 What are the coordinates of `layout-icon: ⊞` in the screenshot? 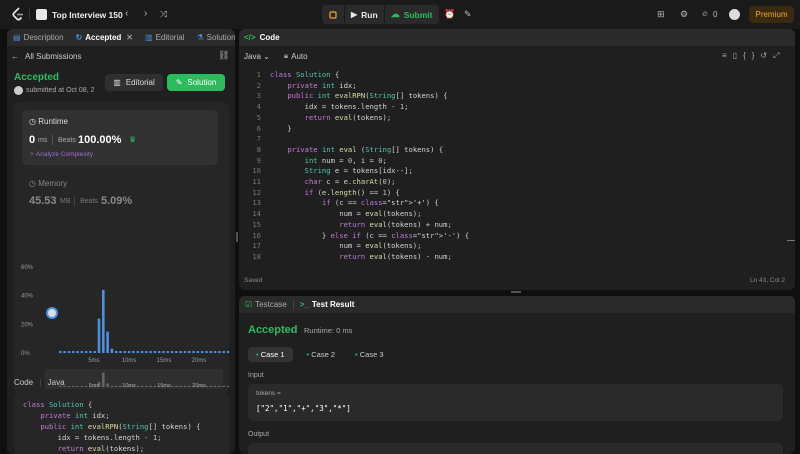 It's located at (661, 14).